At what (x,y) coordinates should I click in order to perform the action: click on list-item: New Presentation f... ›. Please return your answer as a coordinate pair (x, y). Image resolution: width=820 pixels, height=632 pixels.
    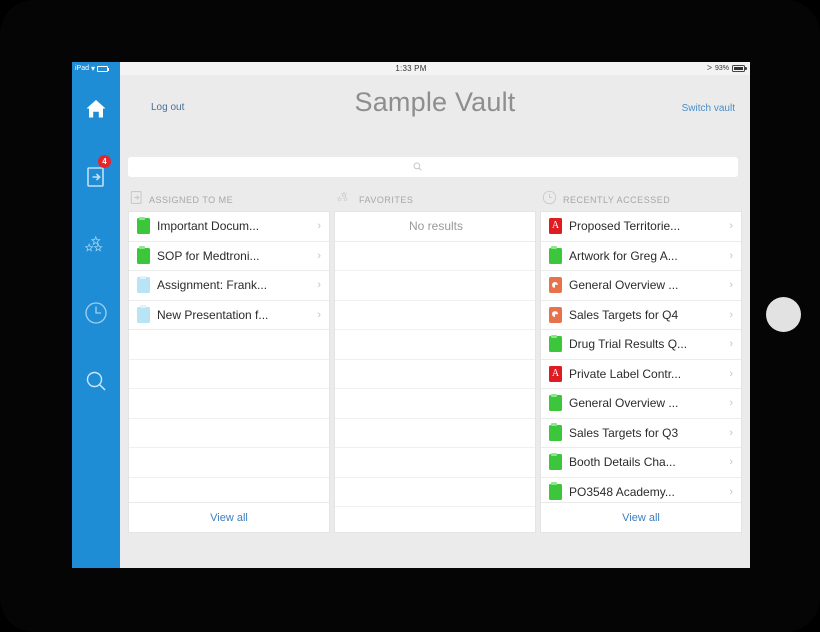
    Looking at the image, I should click on (229, 315).